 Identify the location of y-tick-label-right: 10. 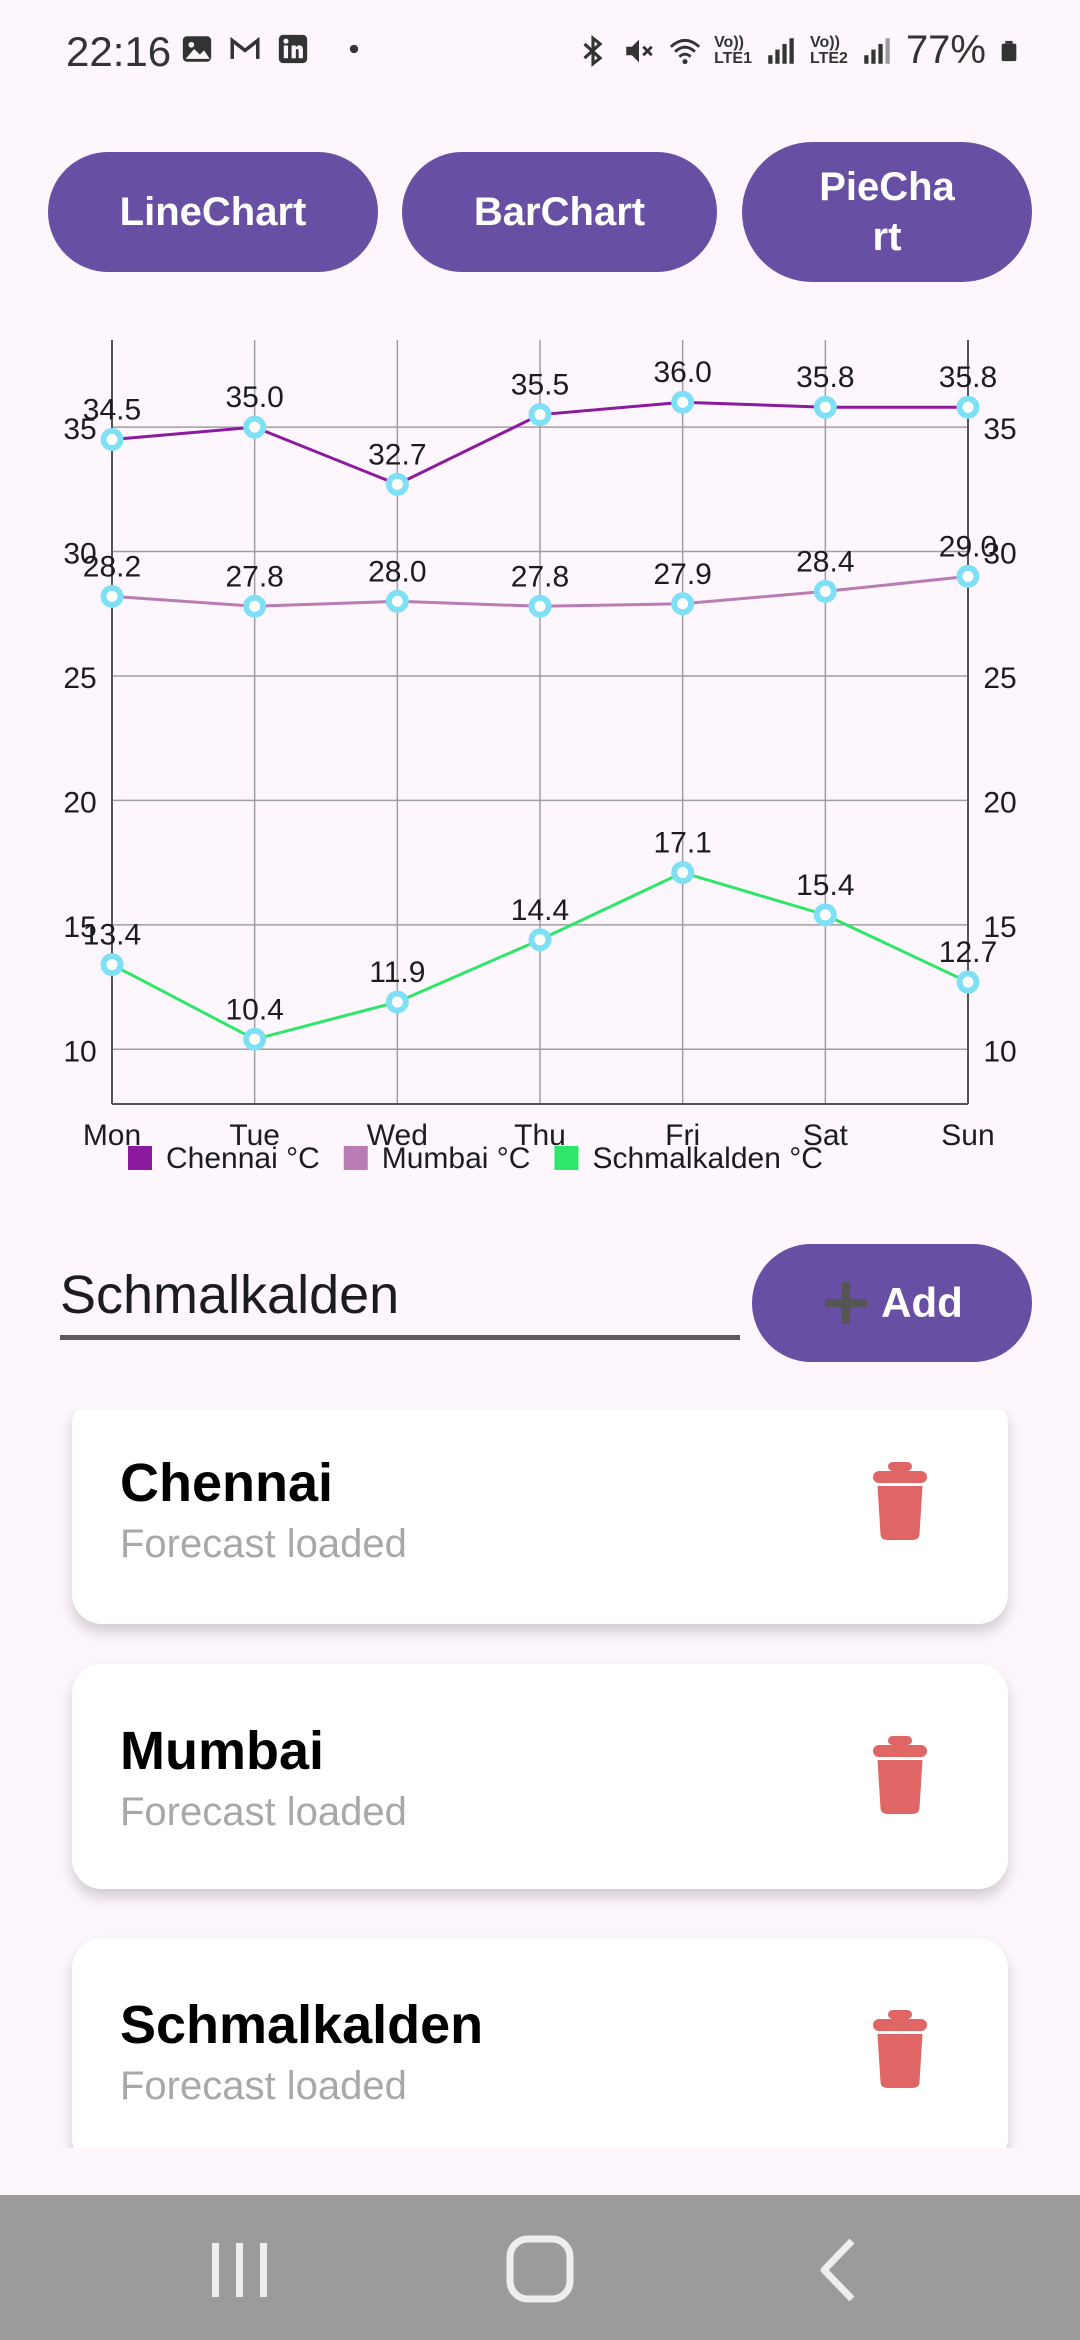
(999, 1051).